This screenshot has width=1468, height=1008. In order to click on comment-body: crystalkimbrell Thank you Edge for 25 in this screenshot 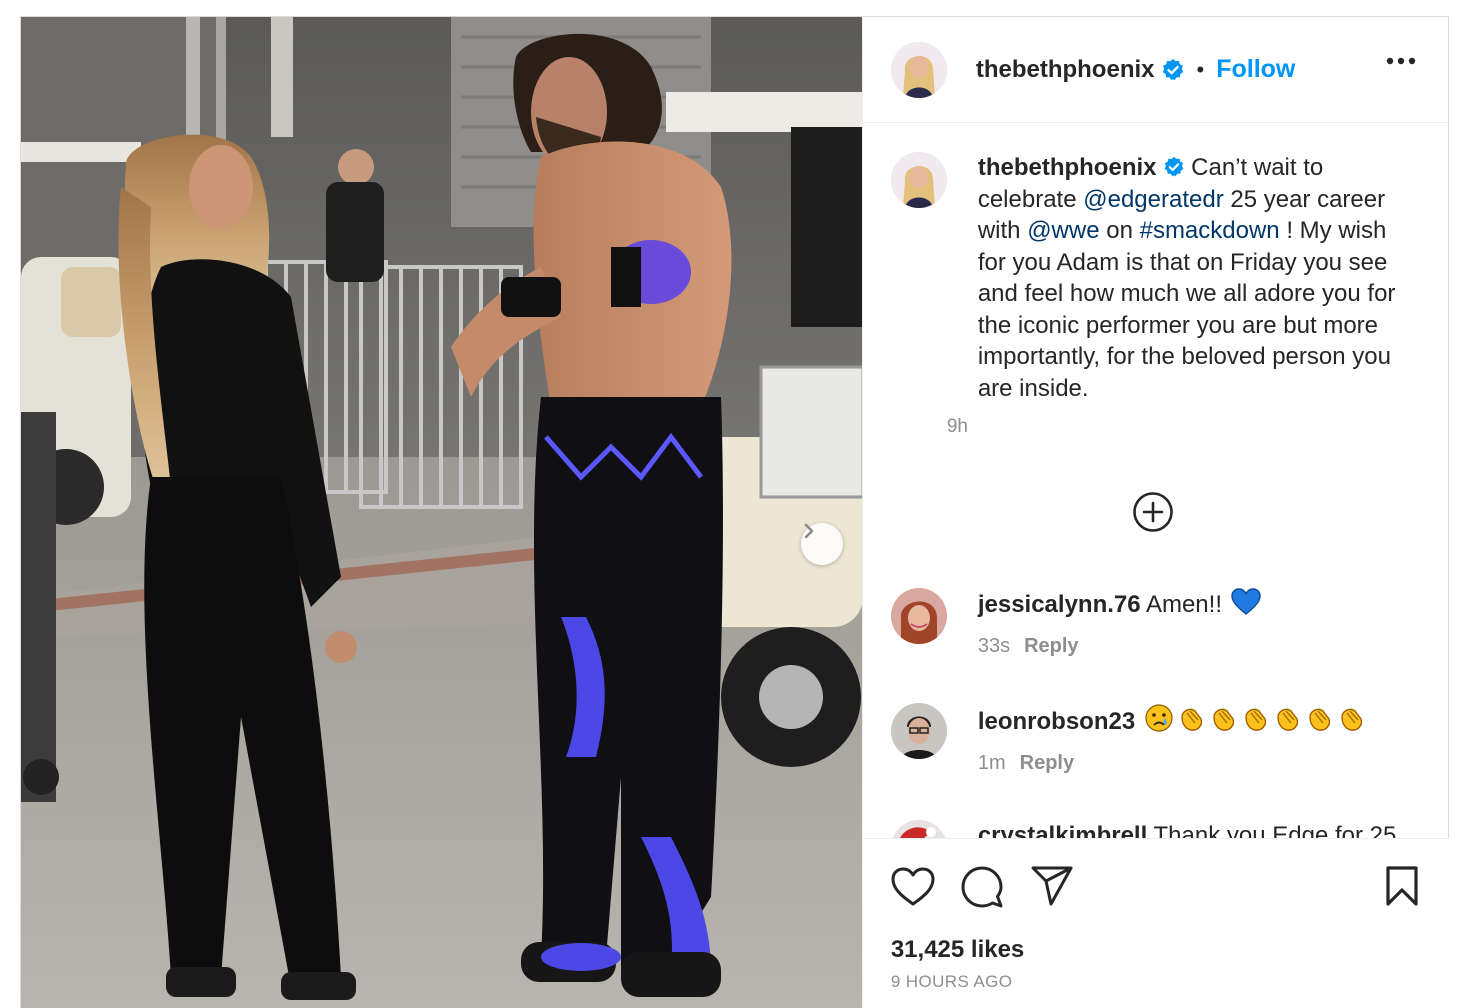, I will do `click(1187, 829)`.